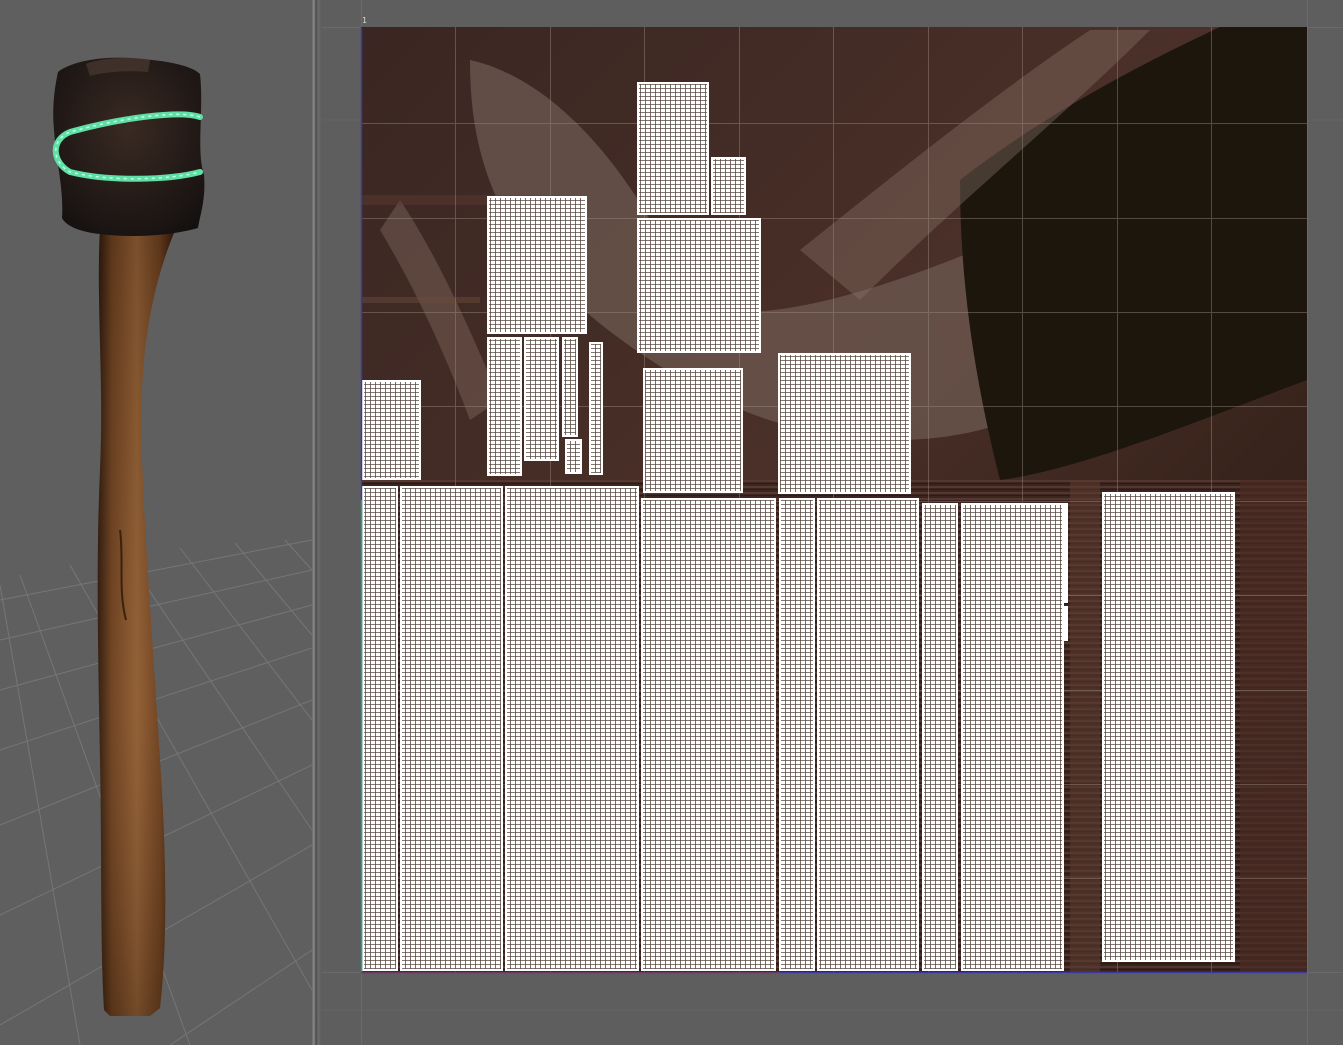 This screenshot has height=1045, width=1343. I want to click on uv-origin-marker: 1, so click(365, 20).